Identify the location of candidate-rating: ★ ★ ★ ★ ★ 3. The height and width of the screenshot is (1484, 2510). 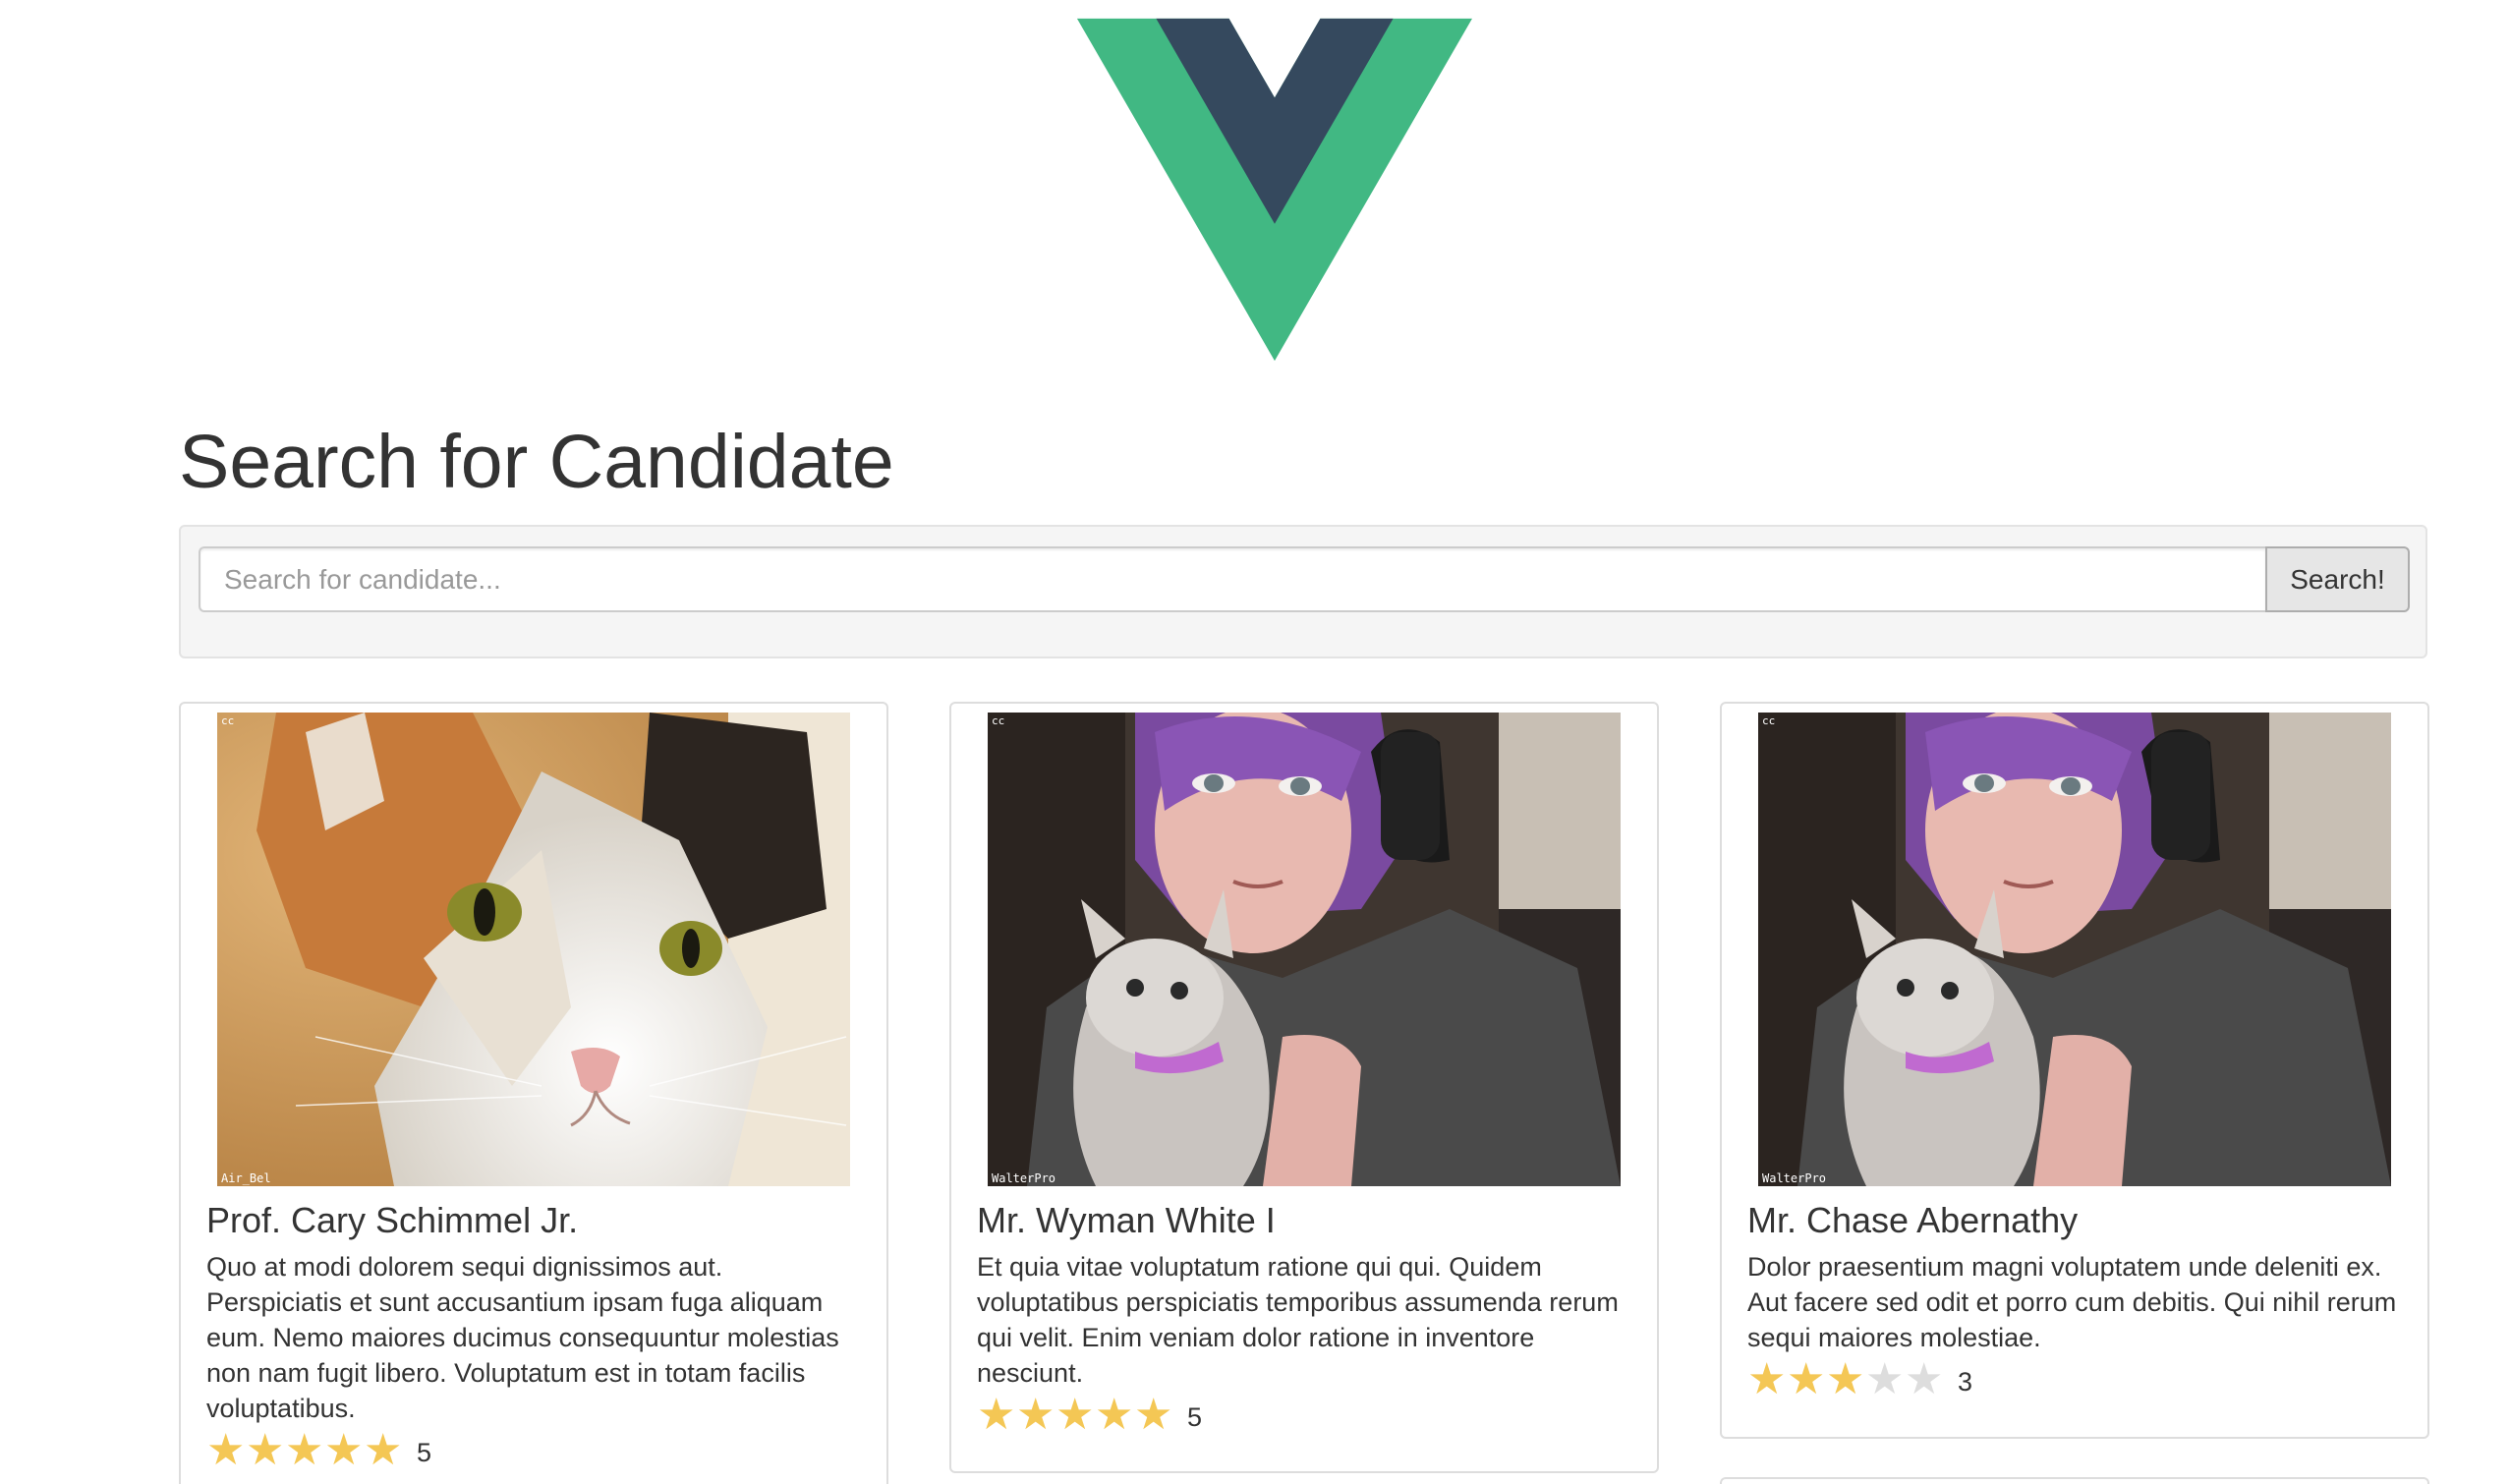
(1860, 1379).